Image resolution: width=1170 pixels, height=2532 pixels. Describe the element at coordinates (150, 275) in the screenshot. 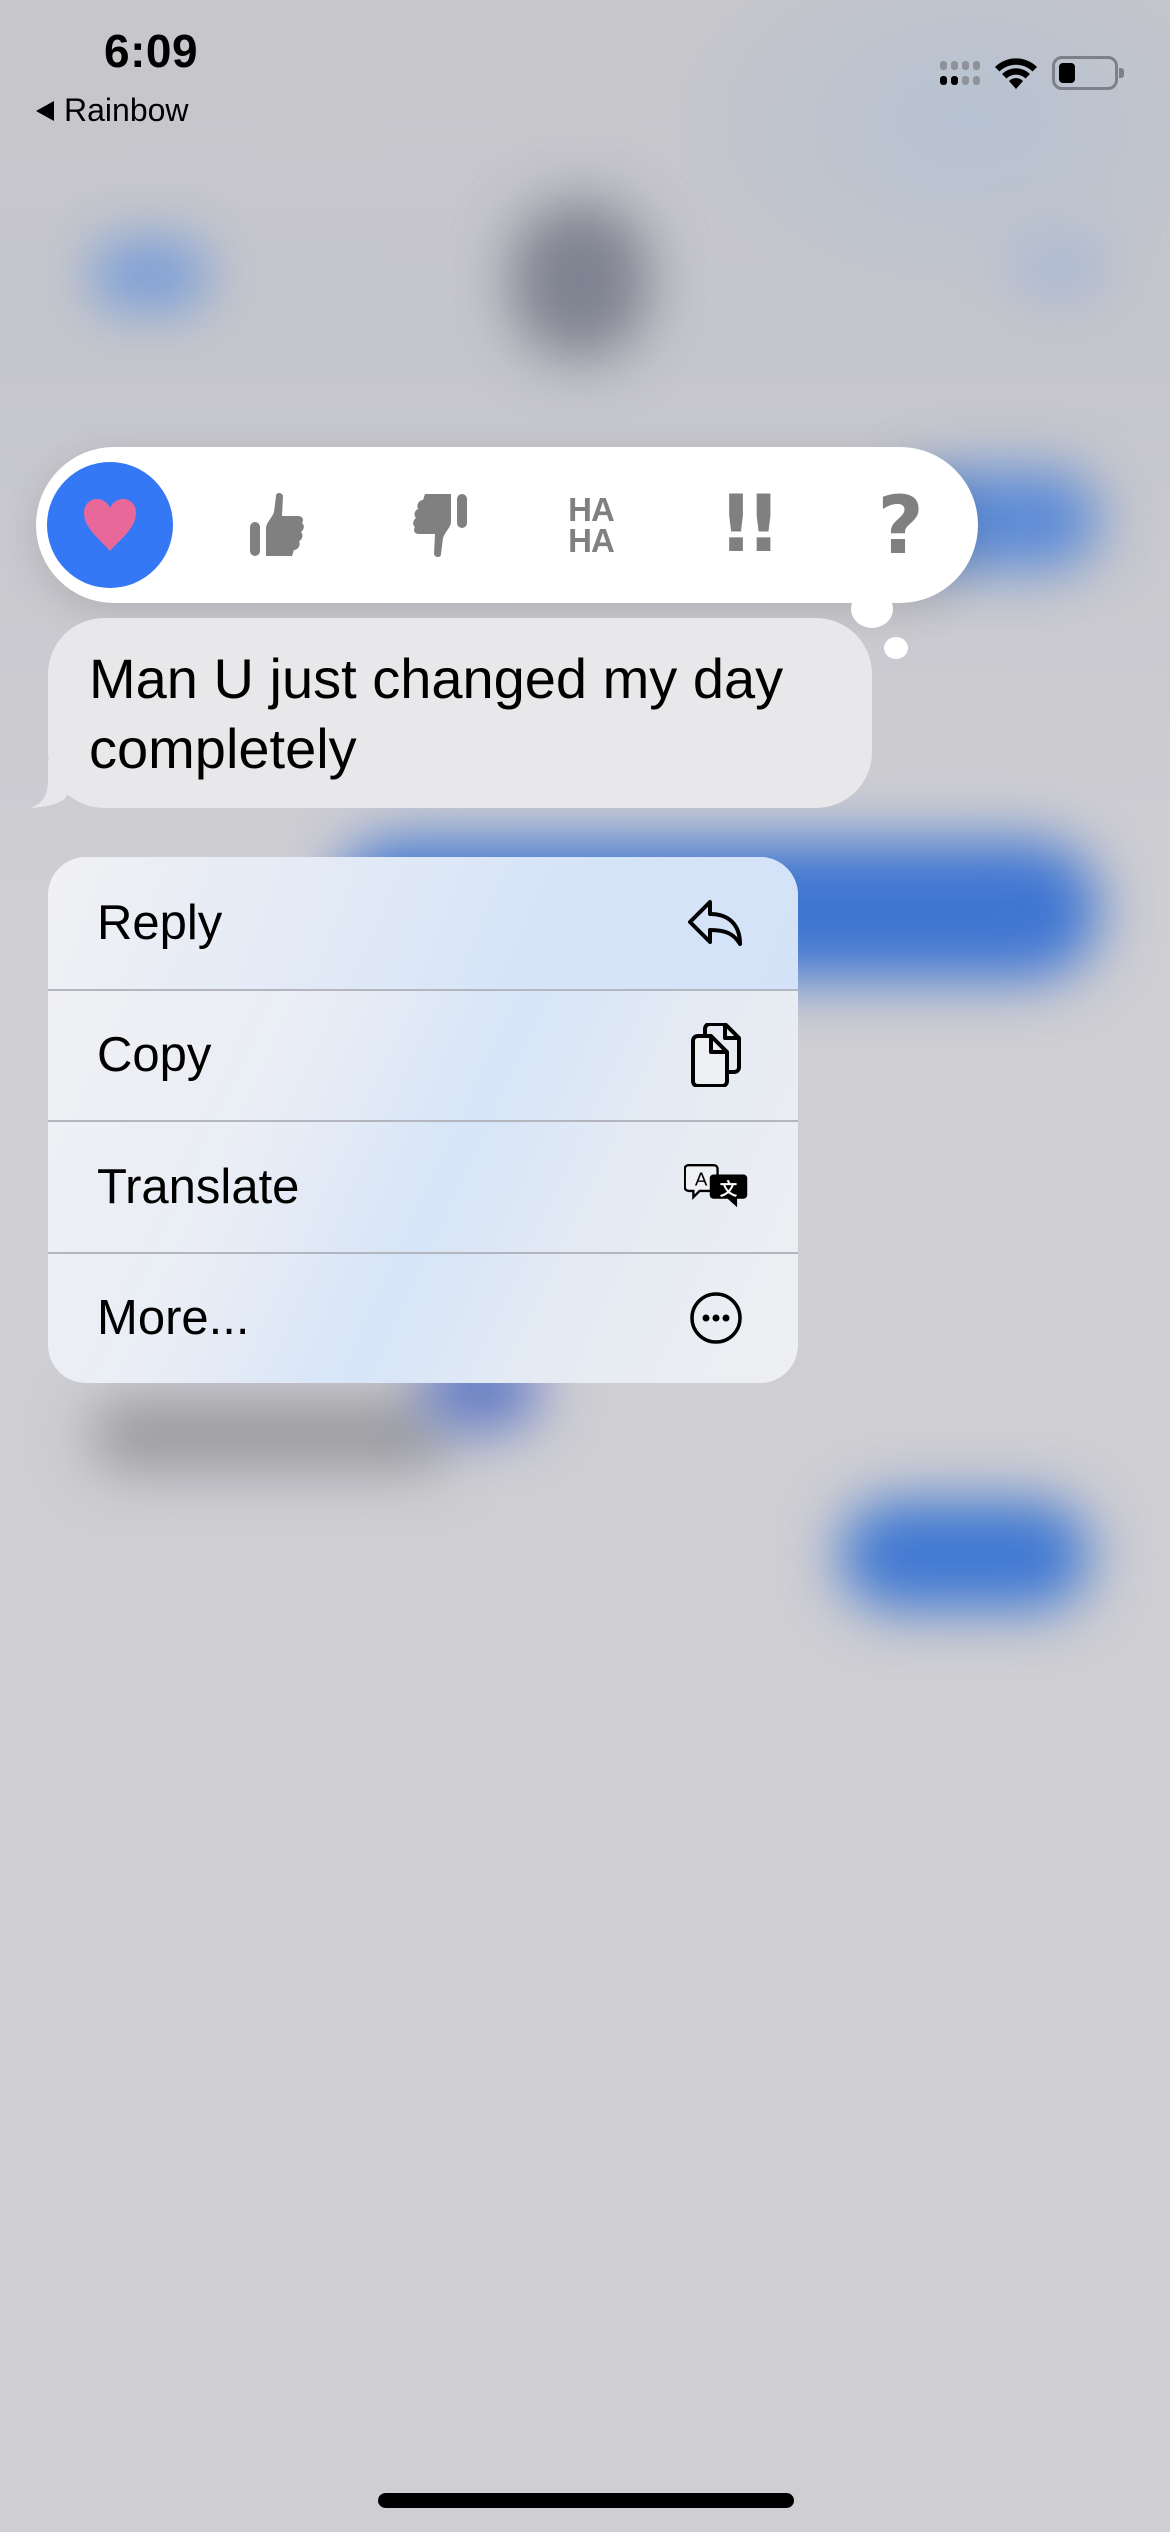

I see `blurred-back-button` at that location.